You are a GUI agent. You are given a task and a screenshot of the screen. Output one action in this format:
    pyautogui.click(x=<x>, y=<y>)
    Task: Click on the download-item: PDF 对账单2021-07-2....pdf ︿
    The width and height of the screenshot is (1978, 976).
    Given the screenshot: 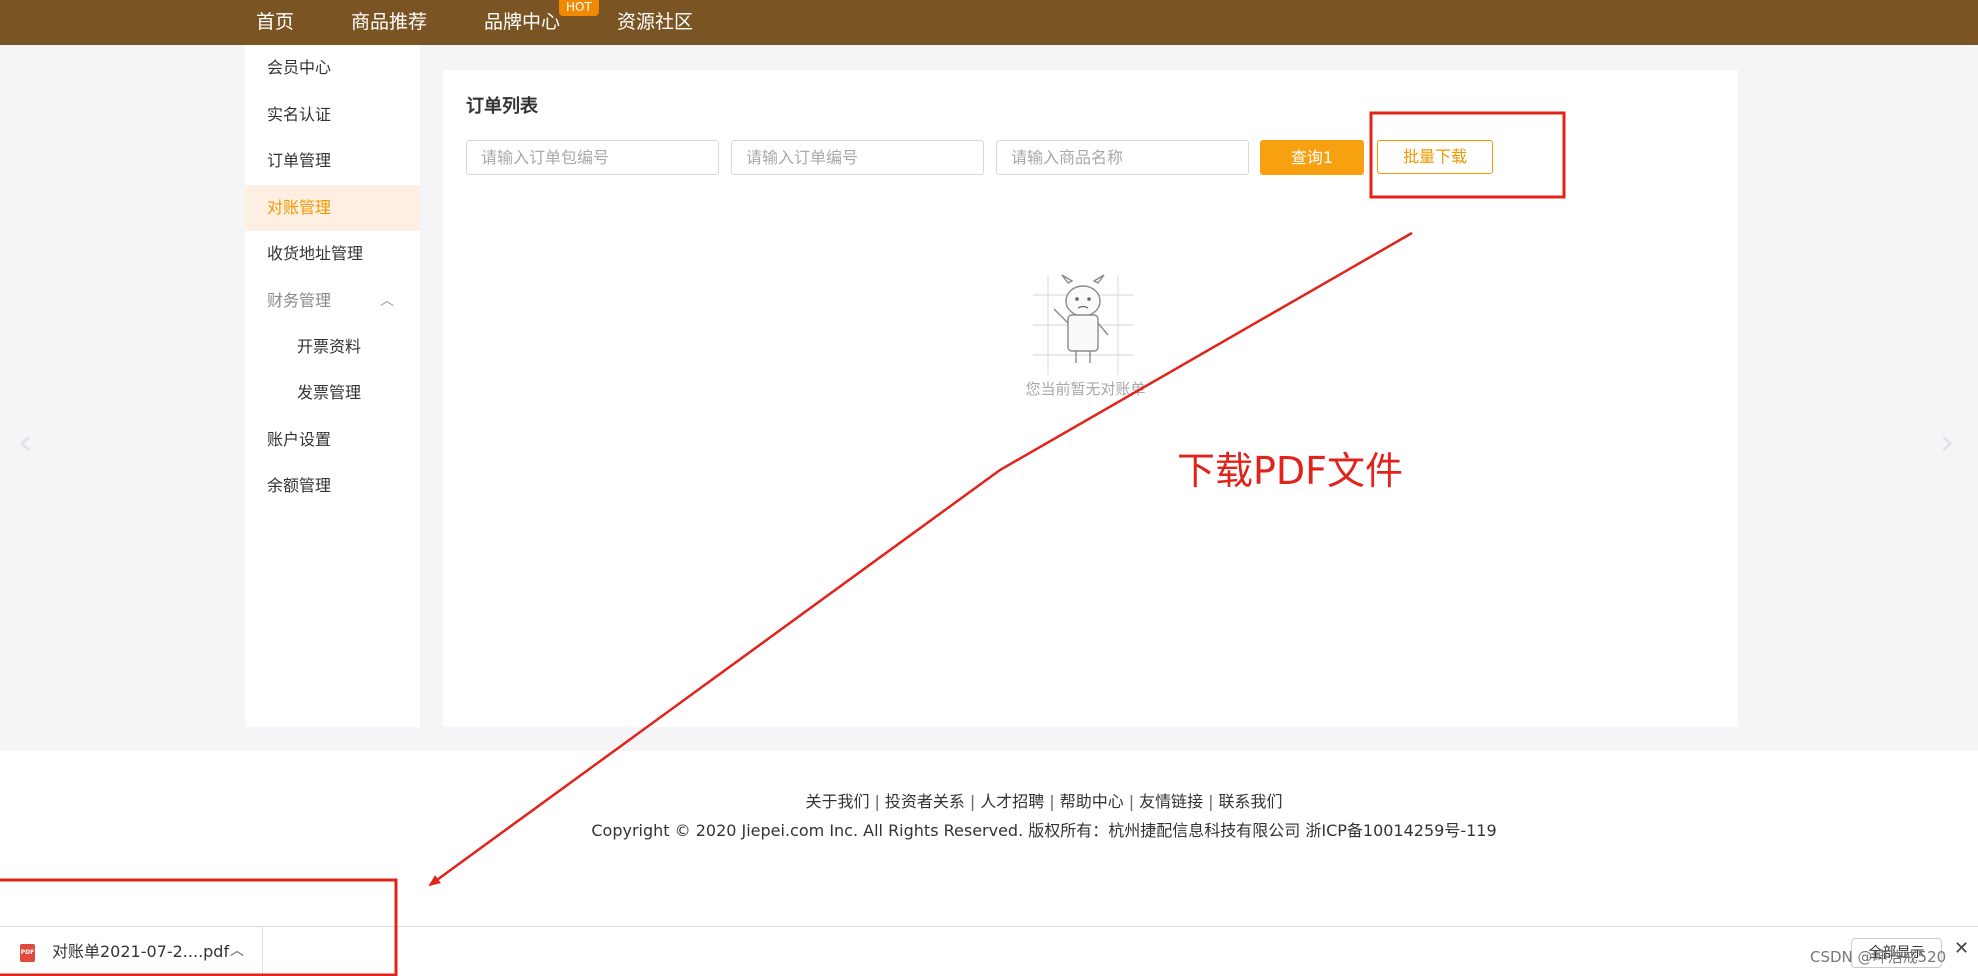 What is the action you would take?
    pyautogui.click(x=131, y=951)
    